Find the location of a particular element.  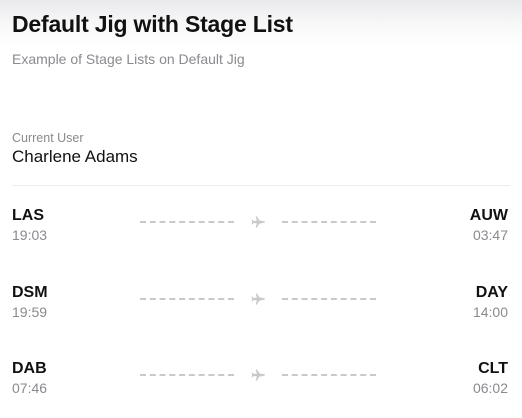

current-user-name: Charlene Adams is located at coordinates (75, 156).